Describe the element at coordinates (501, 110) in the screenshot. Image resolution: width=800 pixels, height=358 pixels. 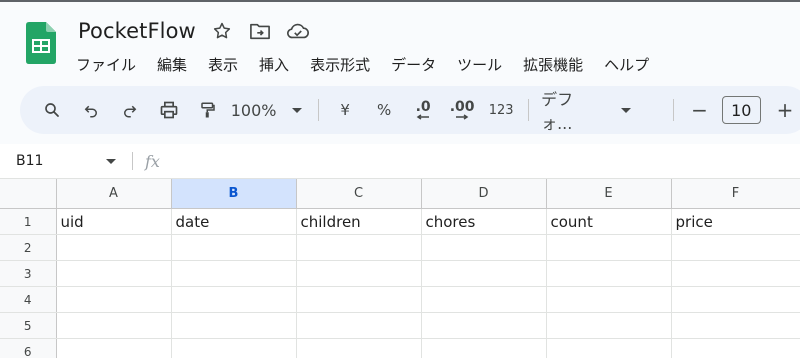
I see `more-formats-button: 123` at that location.